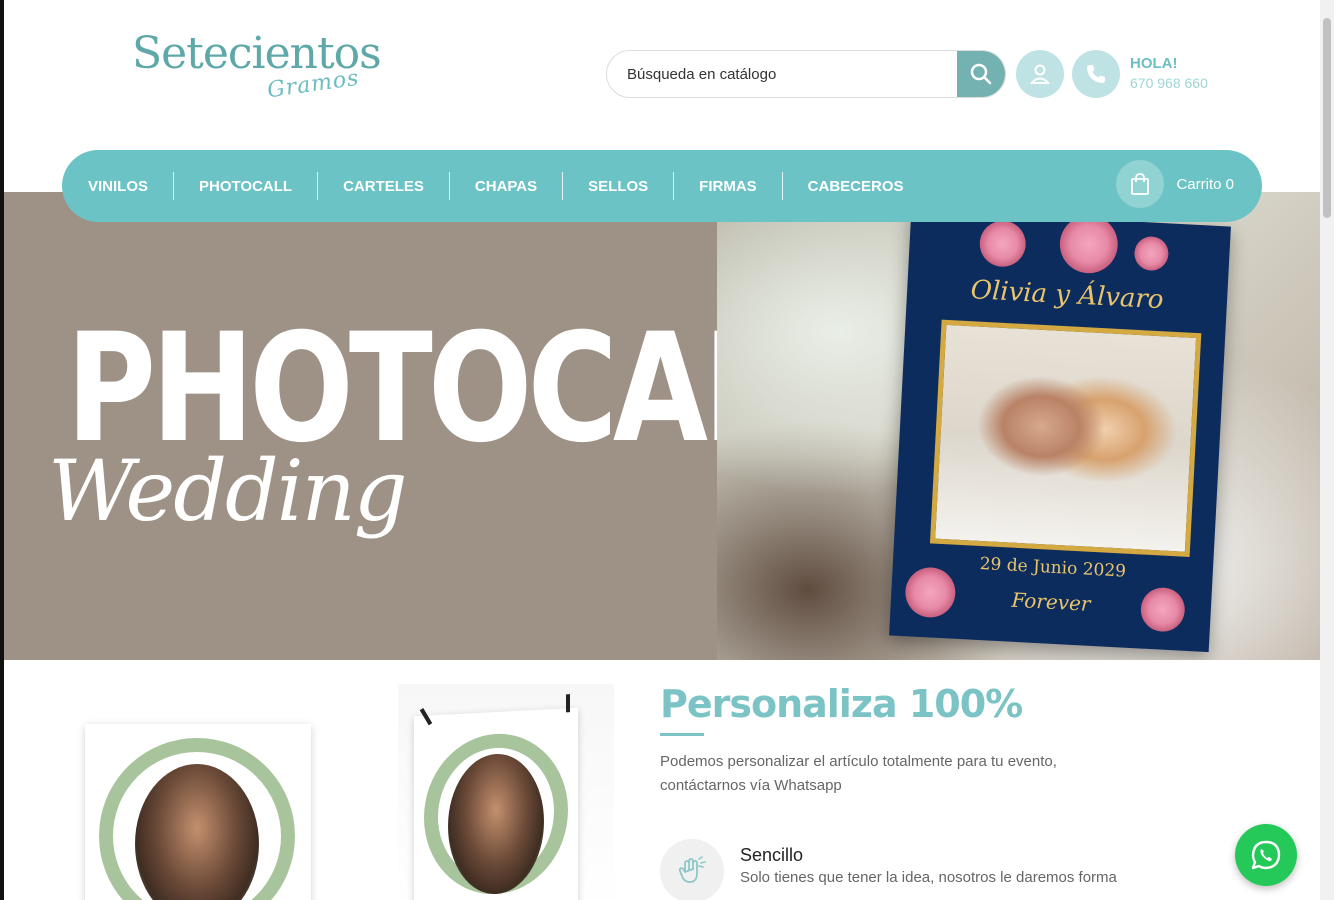  I want to click on clip-pin, so click(568, 703).